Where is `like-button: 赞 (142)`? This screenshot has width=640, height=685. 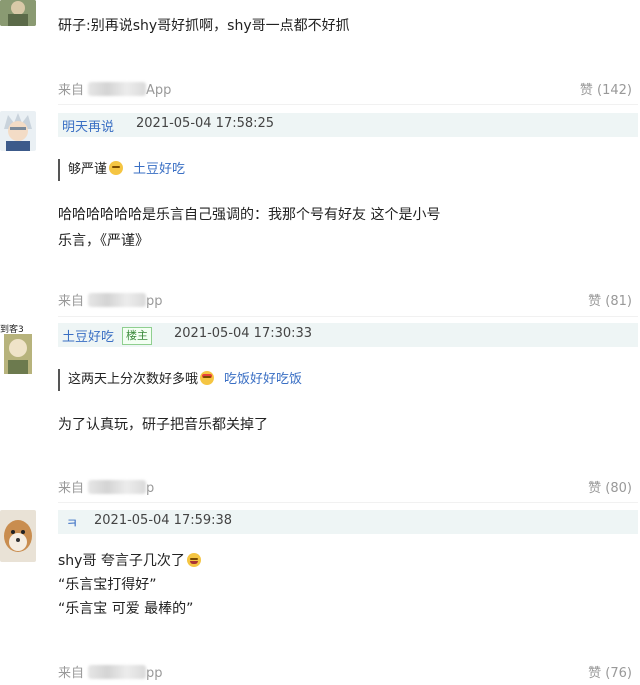 like-button: 赞 (142) is located at coordinates (606, 91).